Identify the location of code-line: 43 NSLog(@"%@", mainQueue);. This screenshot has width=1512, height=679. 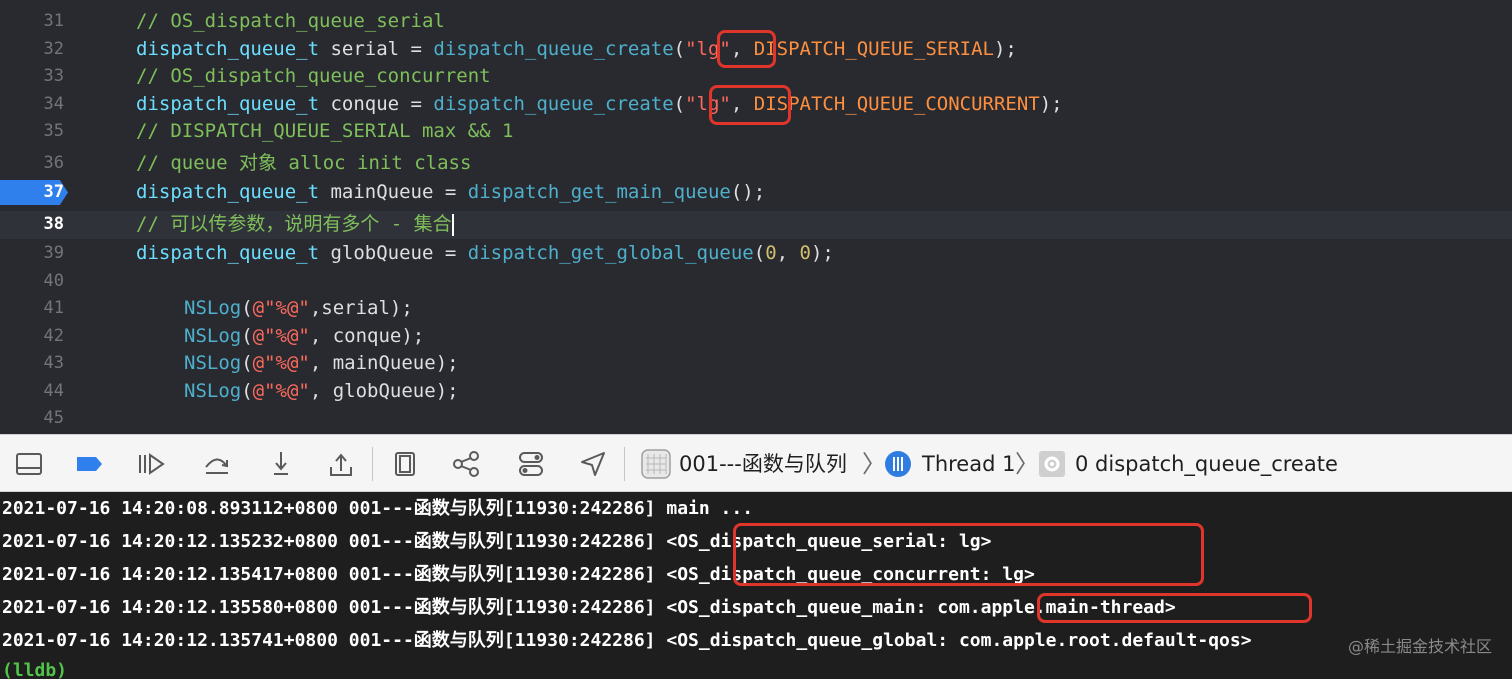
(756, 363).